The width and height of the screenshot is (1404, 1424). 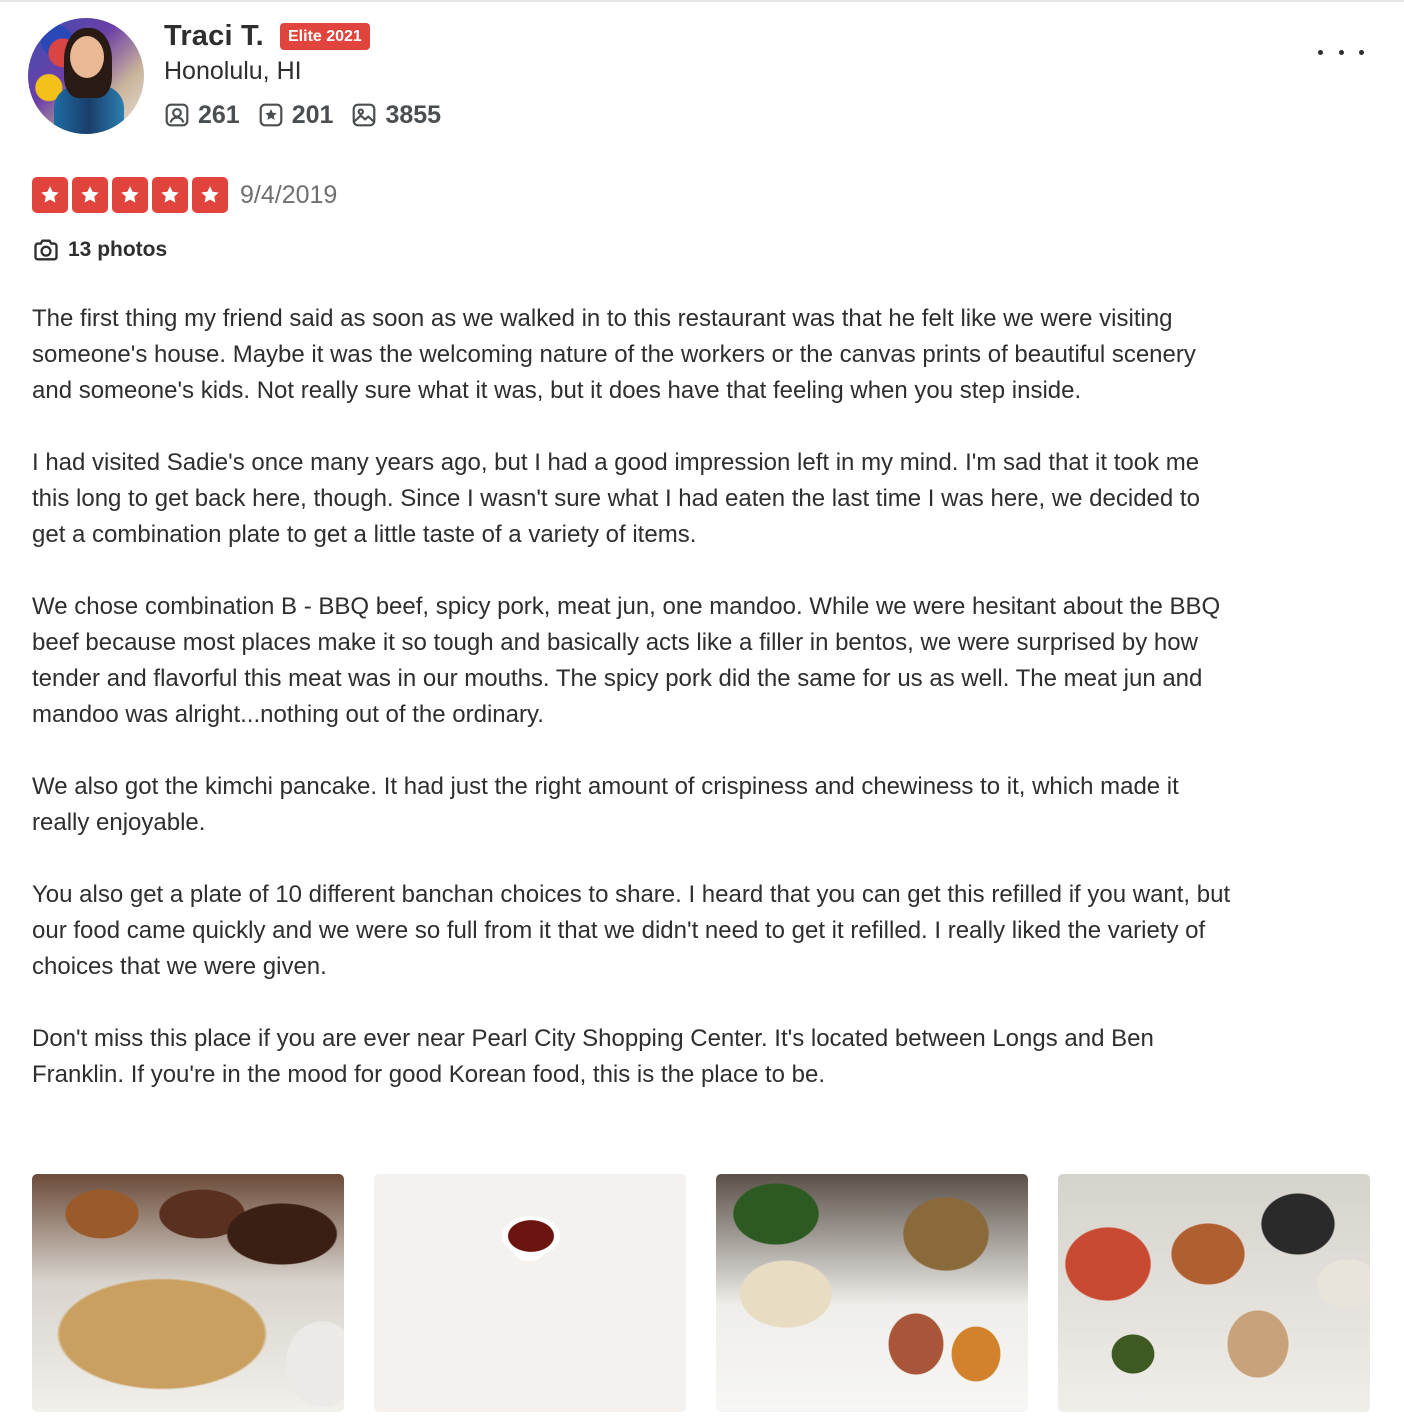 I want to click on reviews-count: 201, so click(x=312, y=115).